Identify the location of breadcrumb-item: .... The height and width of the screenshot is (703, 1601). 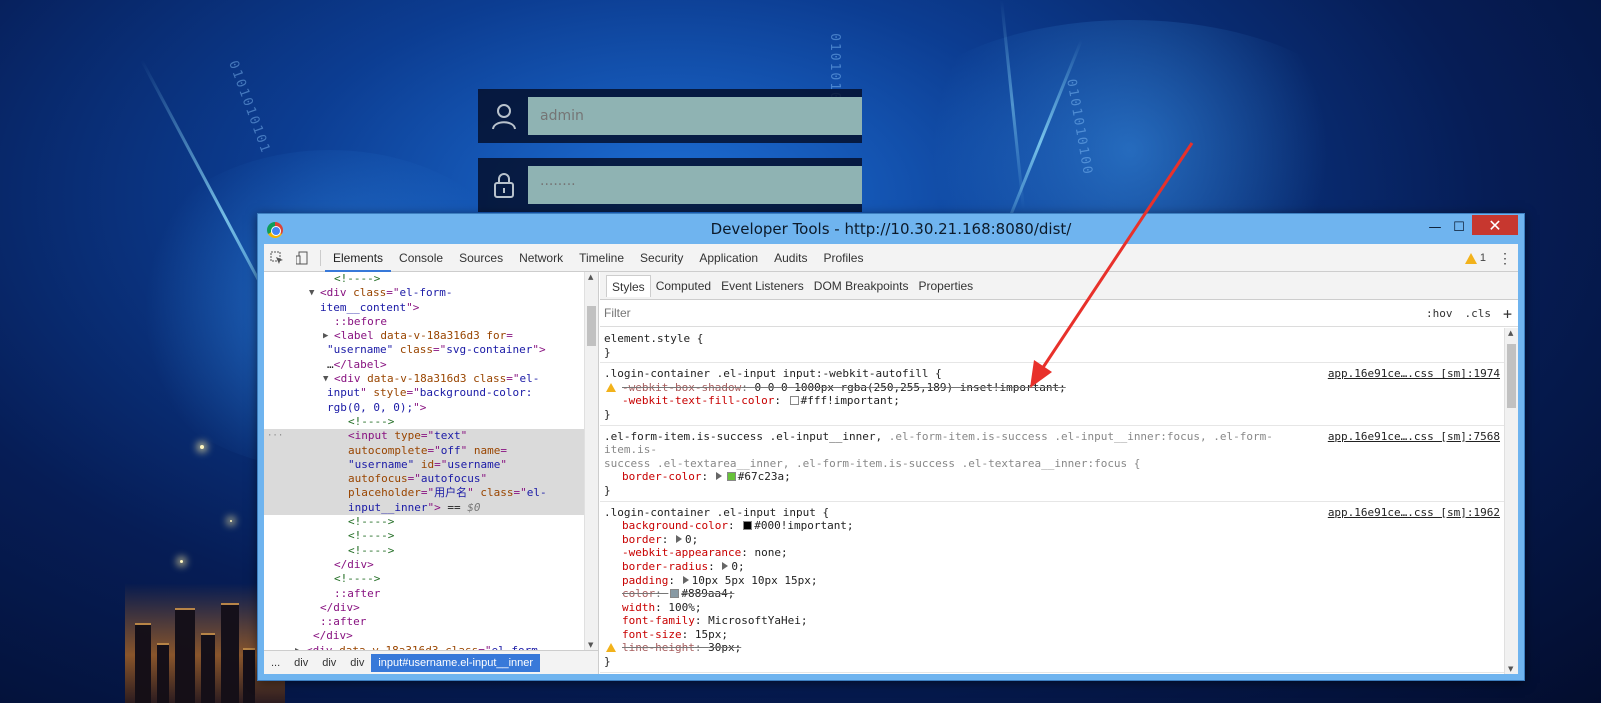
(275, 663).